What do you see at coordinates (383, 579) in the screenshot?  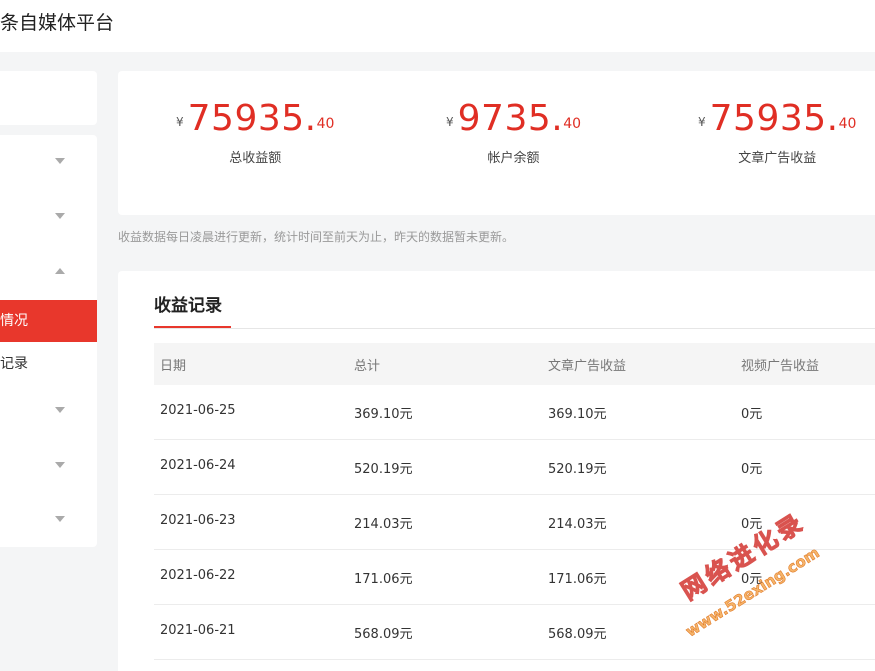 I see `cell-total: 171.06元` at bounding box center [383, 579].